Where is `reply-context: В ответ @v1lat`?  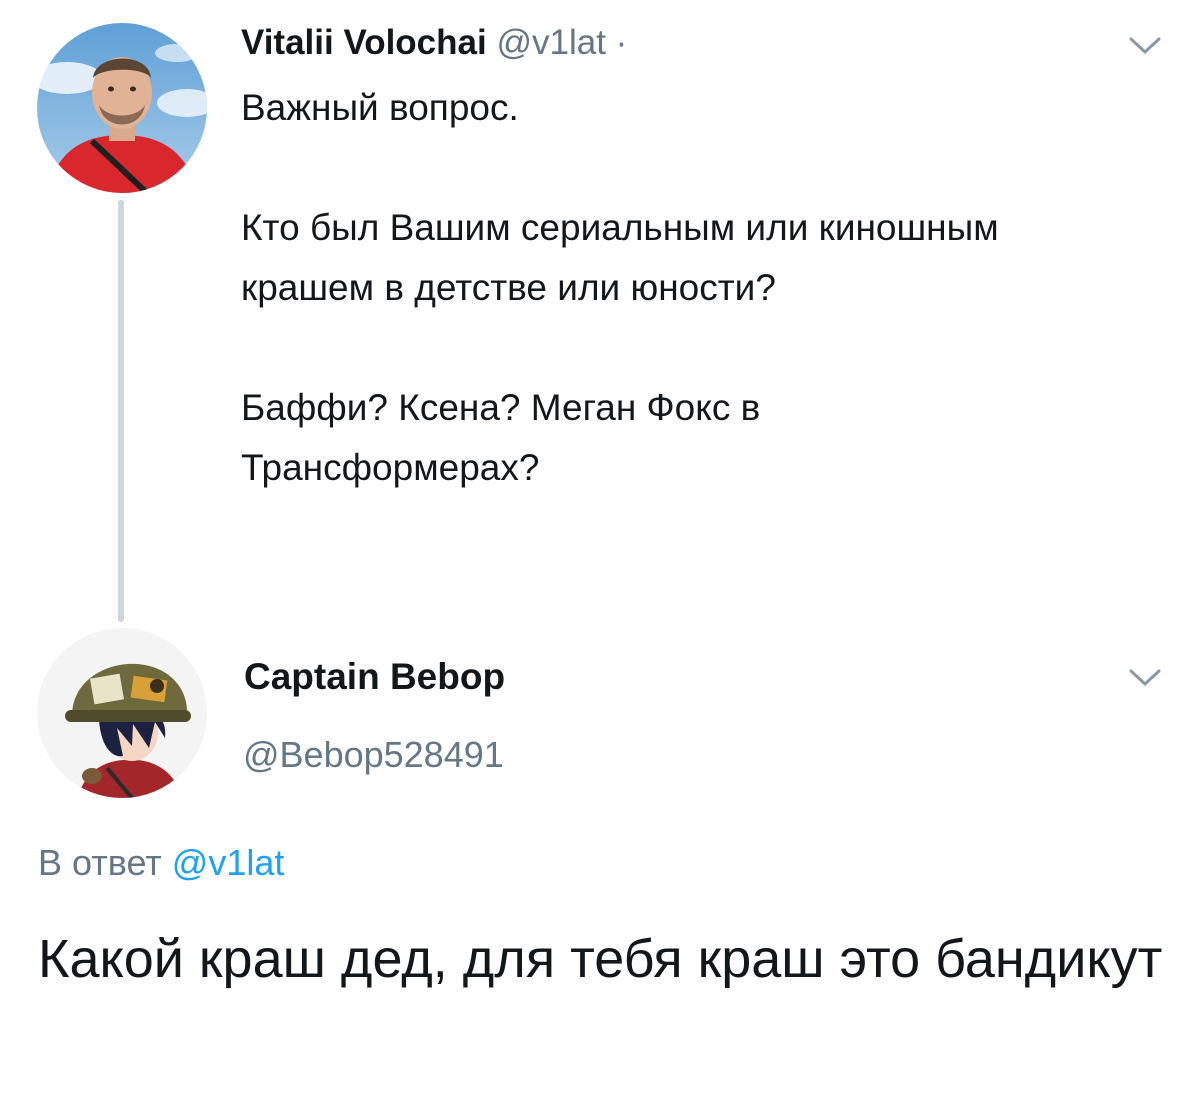
reply-context: В ответ @v1lat is located at coordinates (161, 863).